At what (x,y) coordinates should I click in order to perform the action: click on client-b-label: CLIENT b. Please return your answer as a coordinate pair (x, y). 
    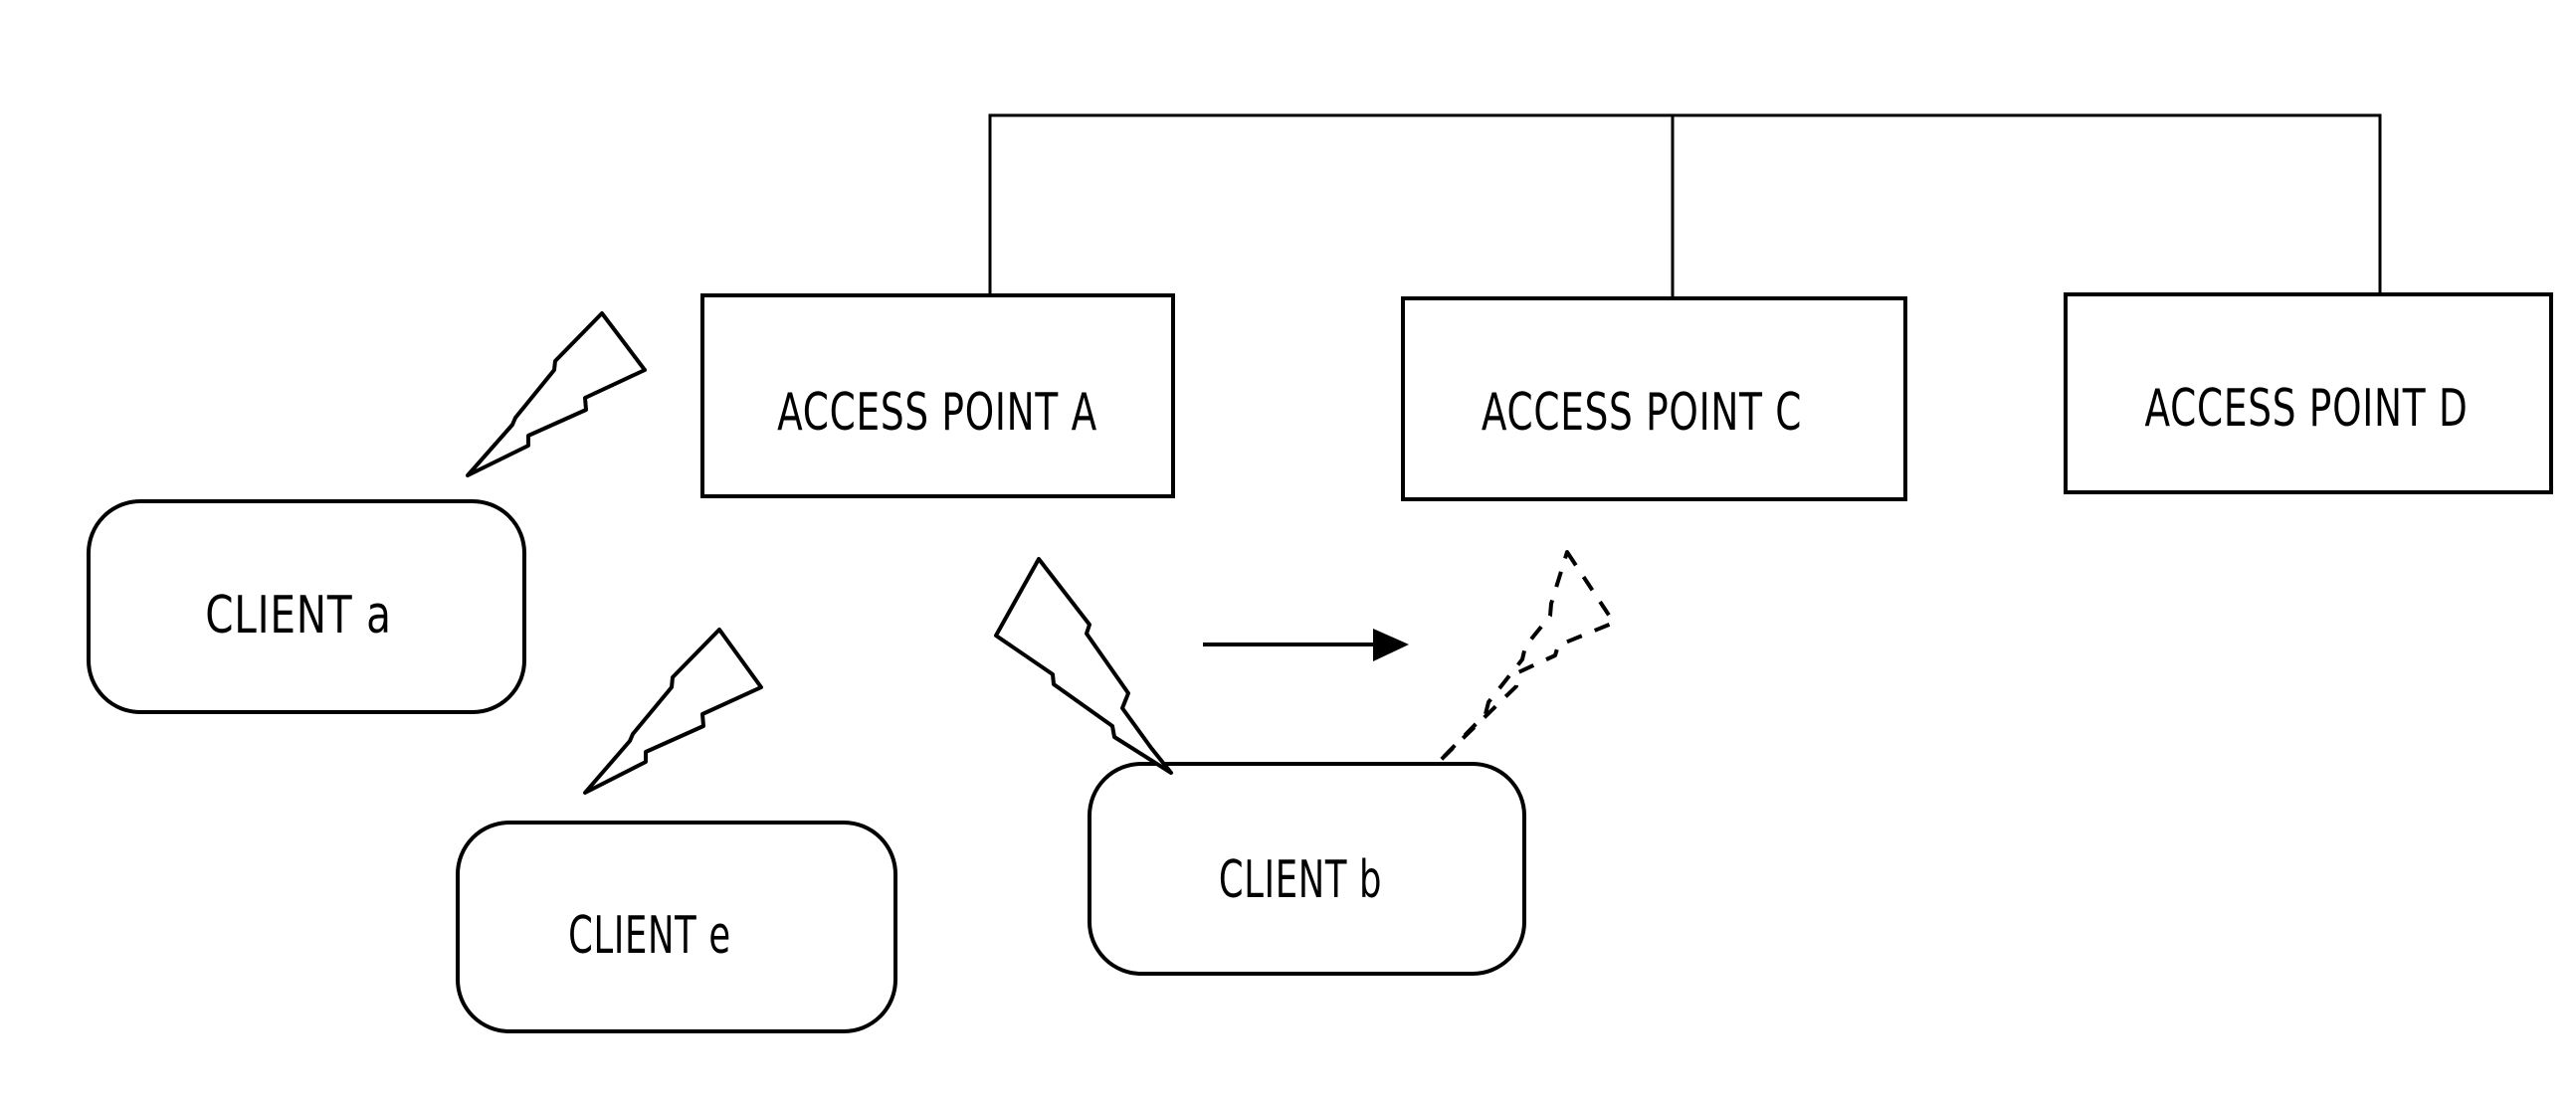
    Looking at the image, I should click on (1300, 880).